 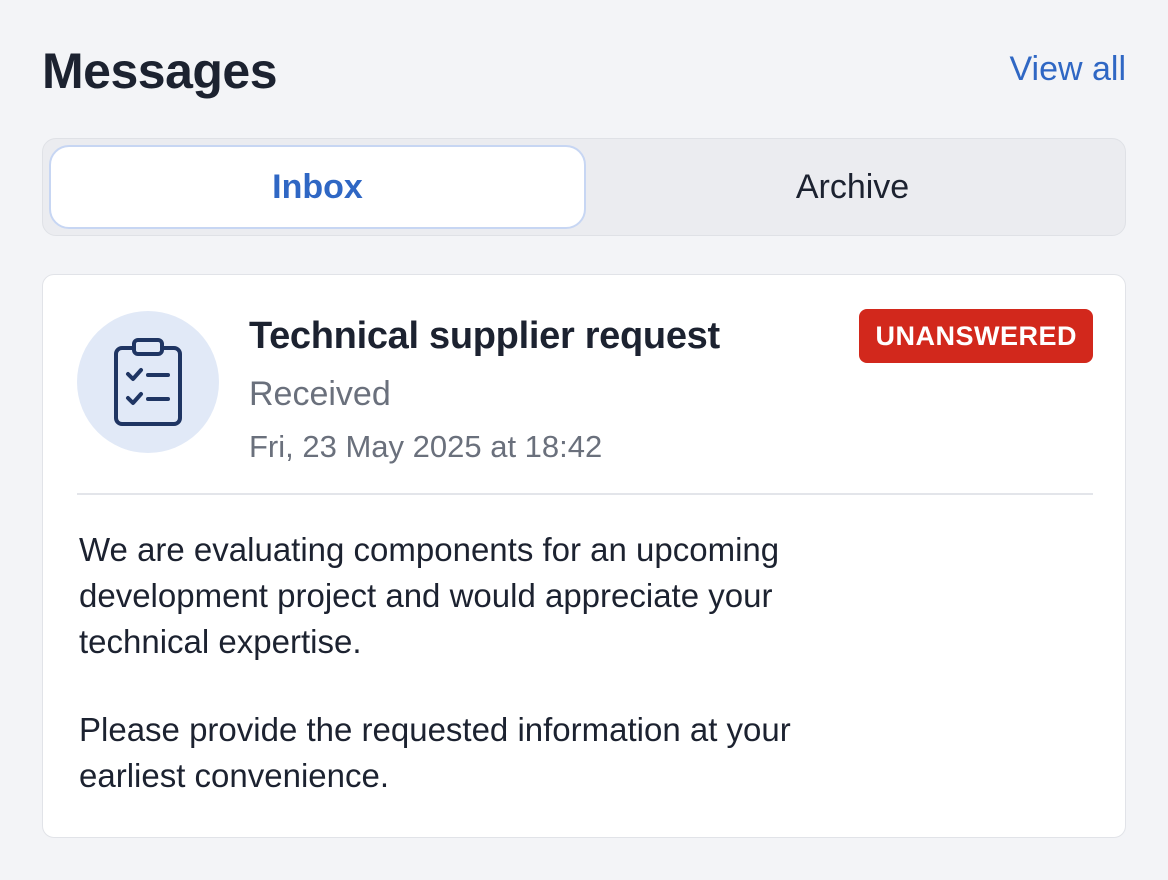 I want to click on header: Messages View all, so click(x=584, y=73).